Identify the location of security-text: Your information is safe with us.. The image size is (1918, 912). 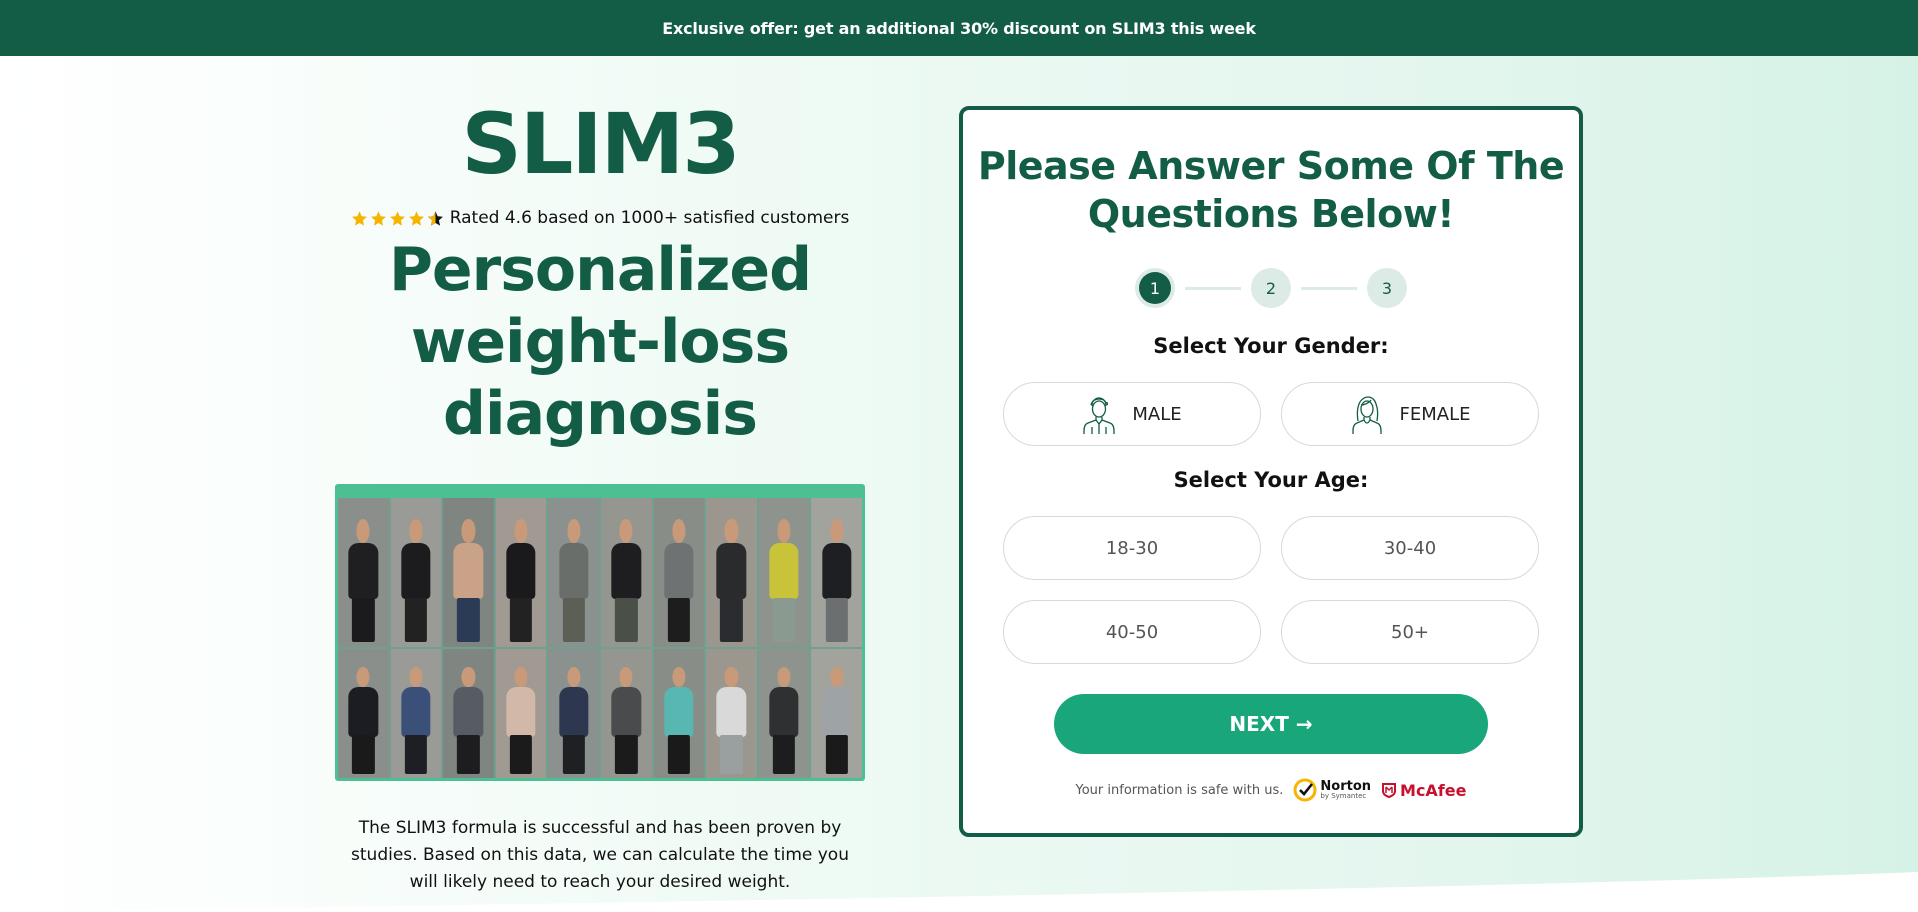
(1179, 790).